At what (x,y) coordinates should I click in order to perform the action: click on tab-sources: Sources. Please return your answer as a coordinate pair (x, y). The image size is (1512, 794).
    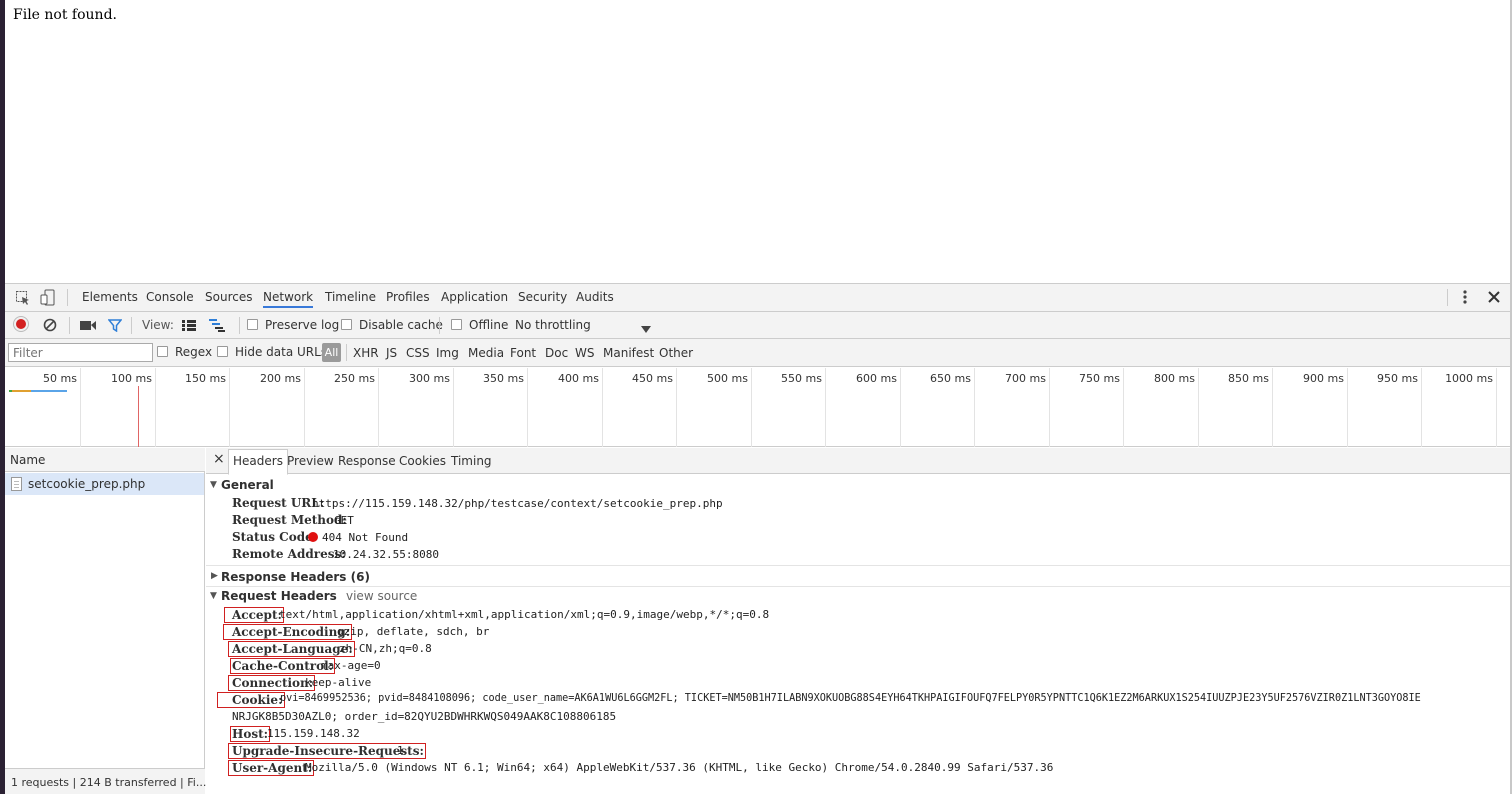
    Looking at the image, I should click on (228, 297).